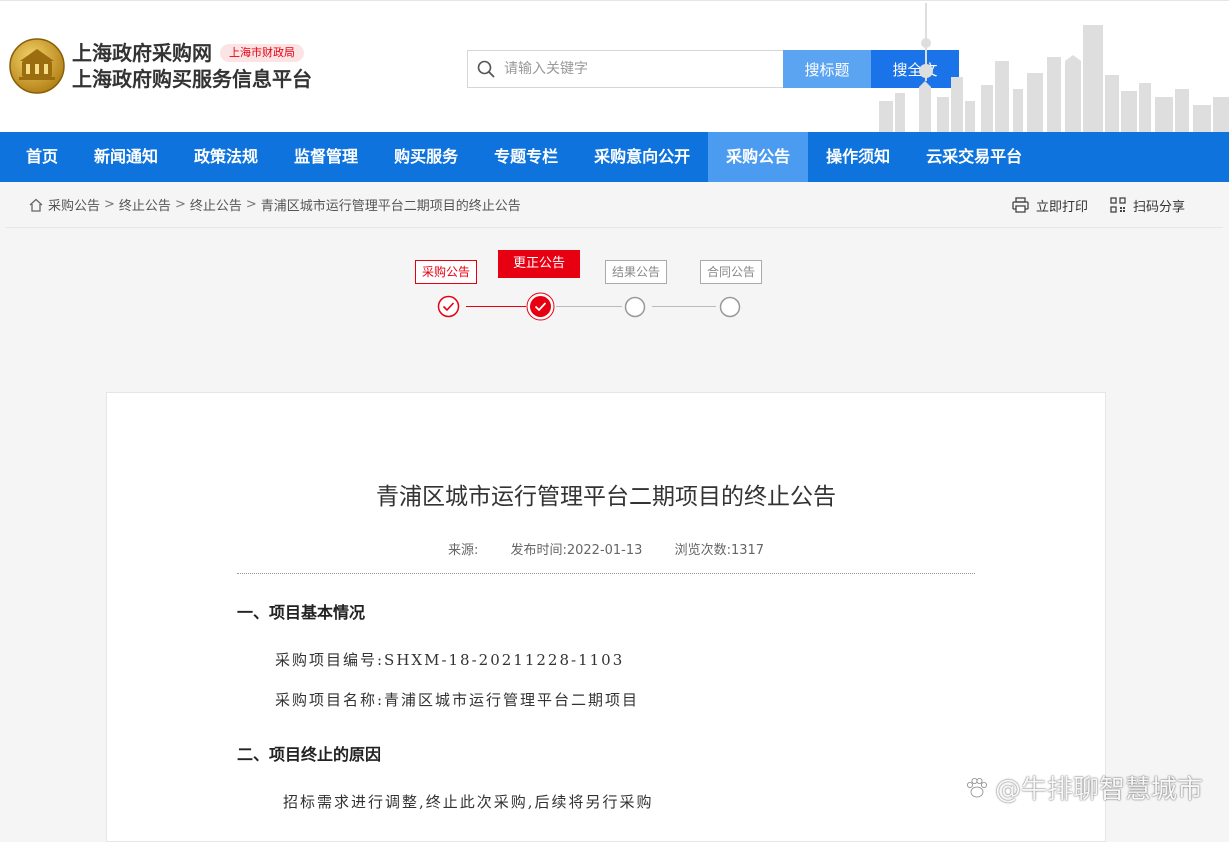 The image size is (1229, 842). What do you see at coordinates (1062, 205) in the screenshot?
I see `print-label: 立即打印` at bounding box center [1062, 205].